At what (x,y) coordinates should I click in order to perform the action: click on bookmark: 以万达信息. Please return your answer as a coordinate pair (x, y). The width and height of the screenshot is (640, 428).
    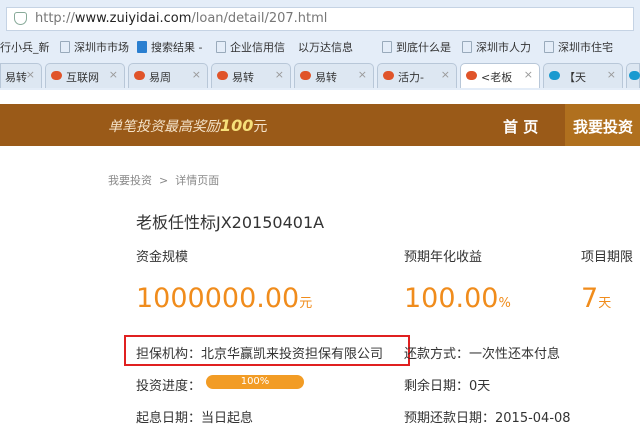
    Looking at the image, I should click on (325, 47).